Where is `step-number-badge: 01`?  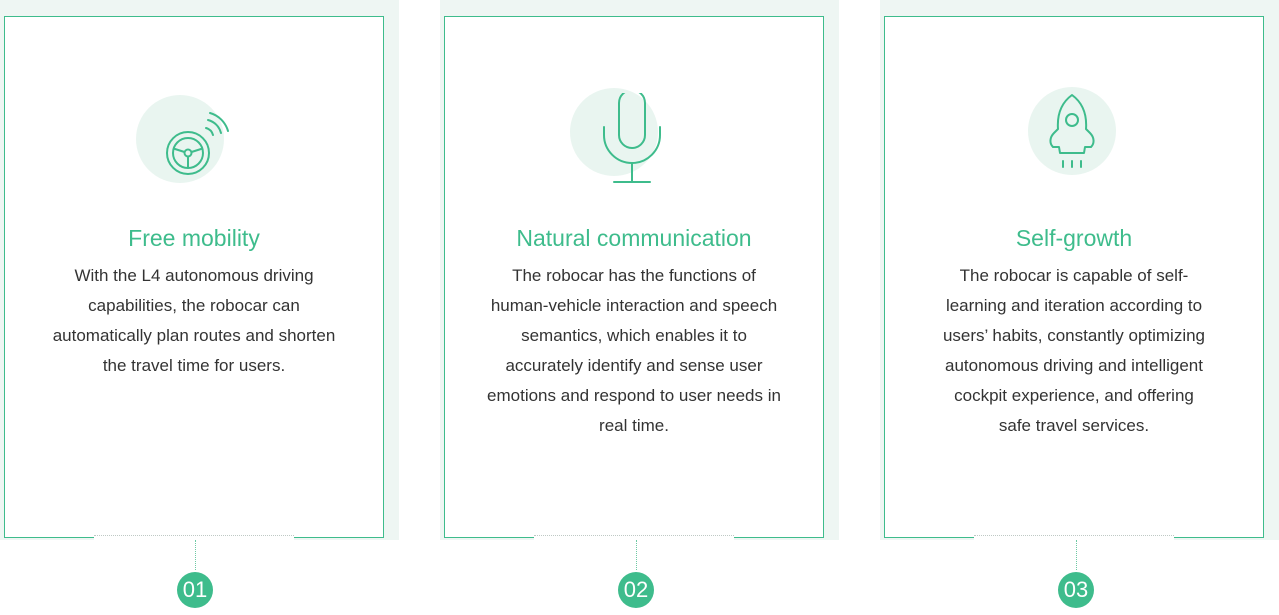
step-number-badge: 01 is located at coordinates (195, 590).